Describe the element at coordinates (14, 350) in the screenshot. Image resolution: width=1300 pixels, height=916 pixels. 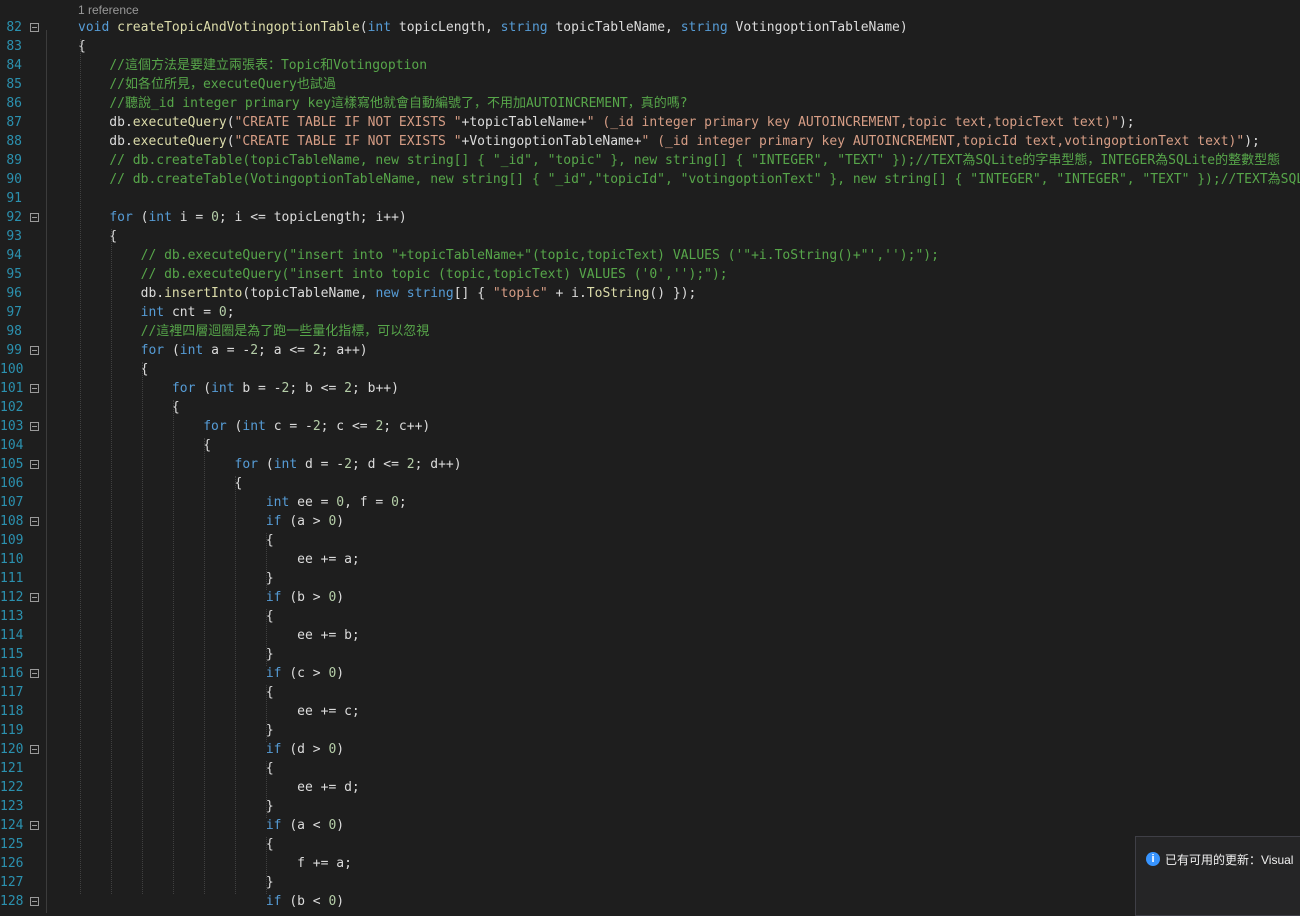
I see `line-number: 99` at that location.